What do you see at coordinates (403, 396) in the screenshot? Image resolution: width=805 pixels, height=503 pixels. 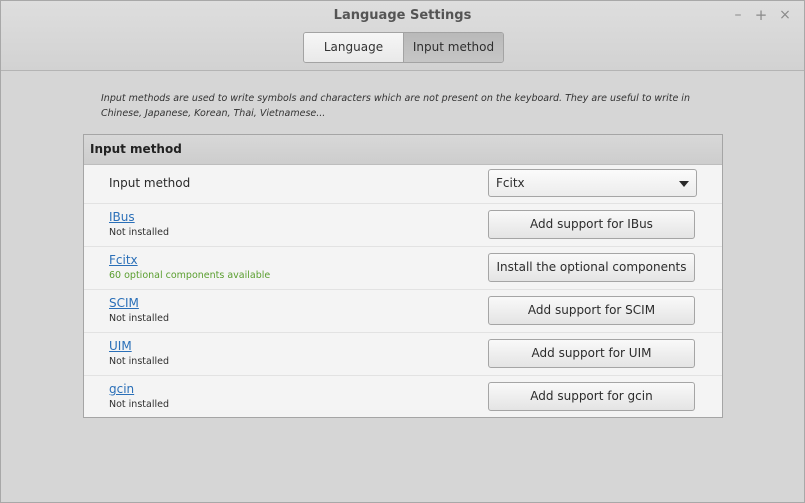 I see `method-row-gcin: gcin Not installed Add support for gcin` at bounding box center [403, 396].